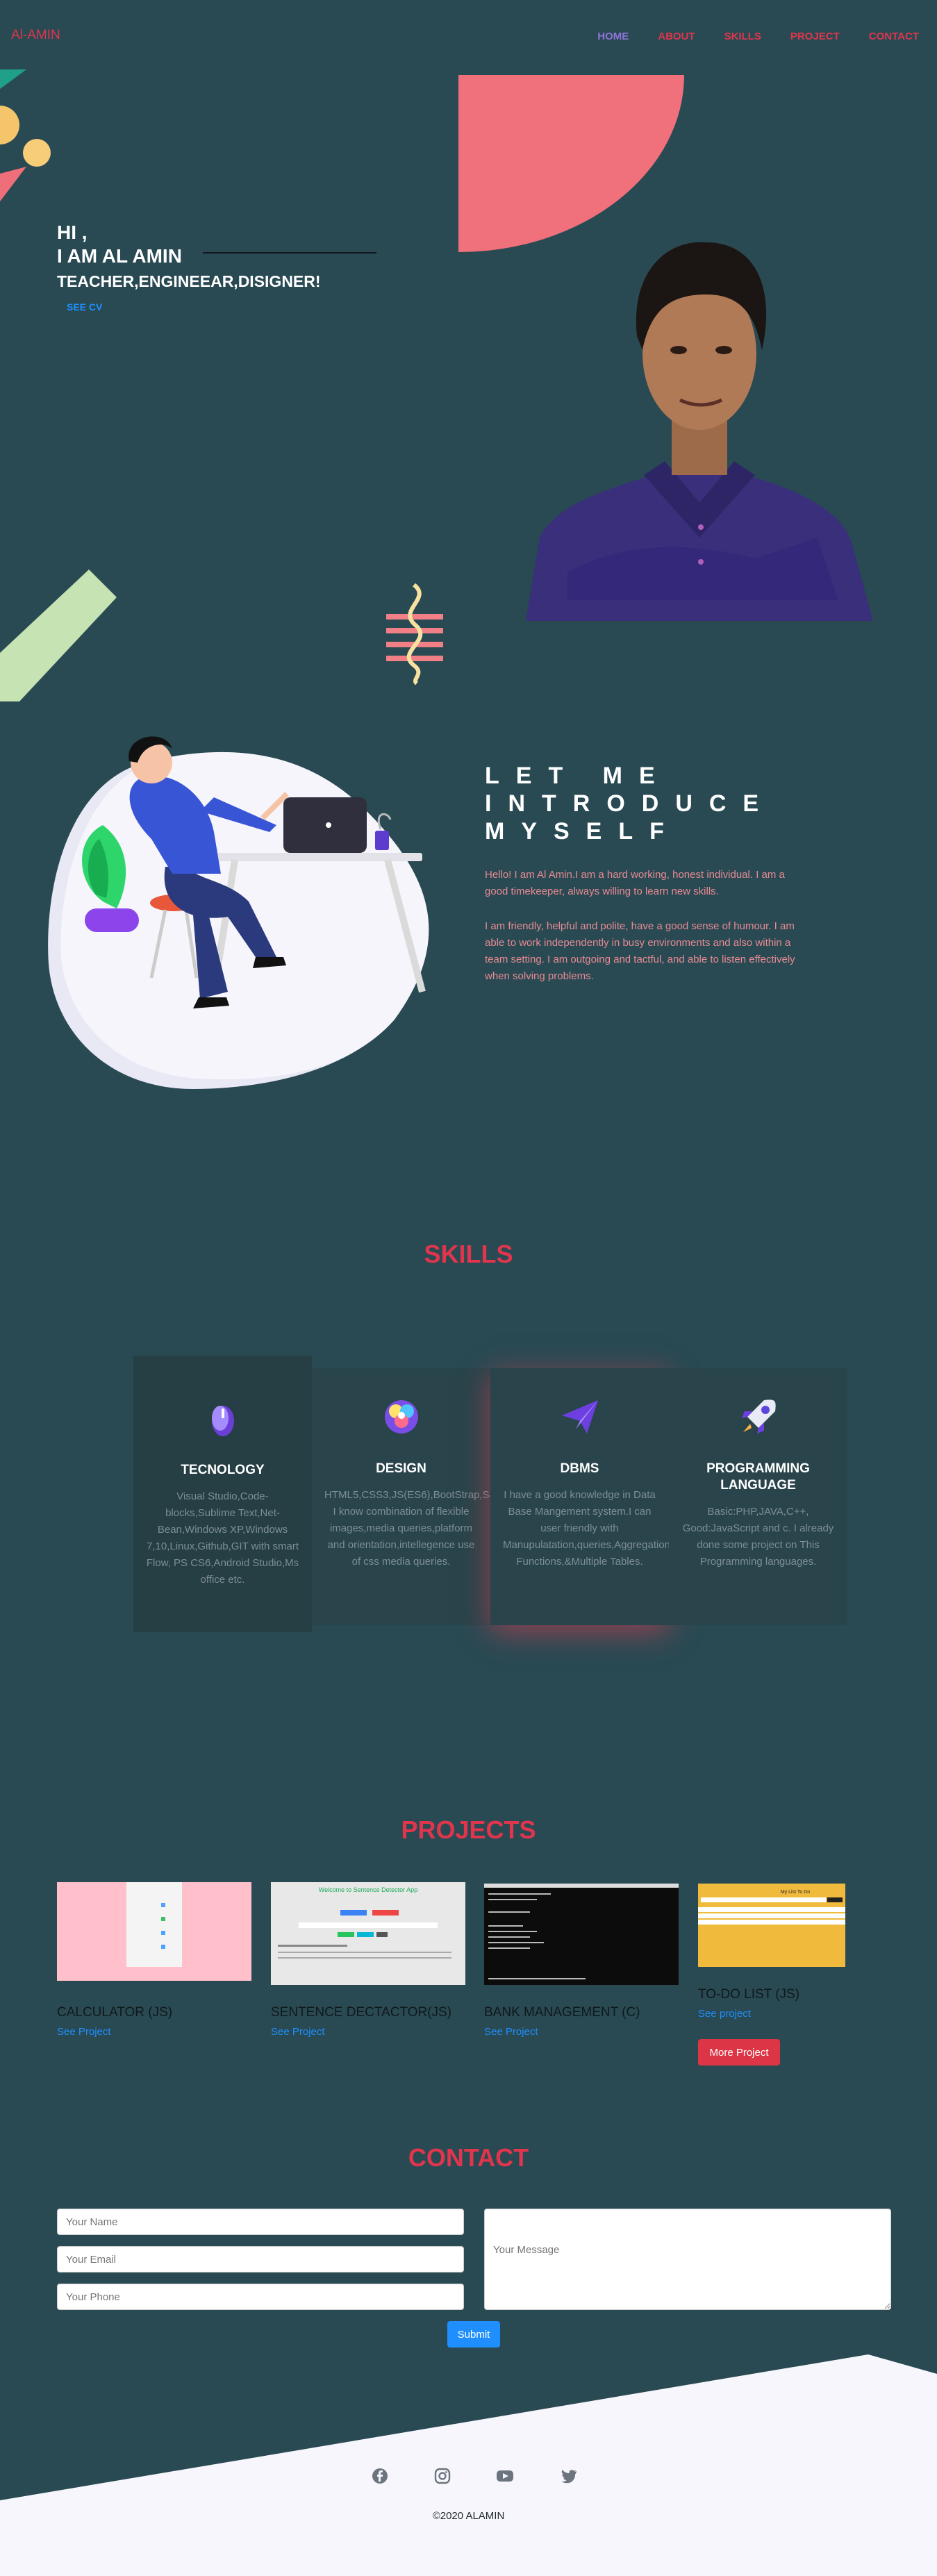 This screenshot has height=2576, width=937. What do you see at coordinates (749, 1994) in the screenshot?
I see `project-name: TO-DO LIST (JS)` at bounding box center [749, 1994].